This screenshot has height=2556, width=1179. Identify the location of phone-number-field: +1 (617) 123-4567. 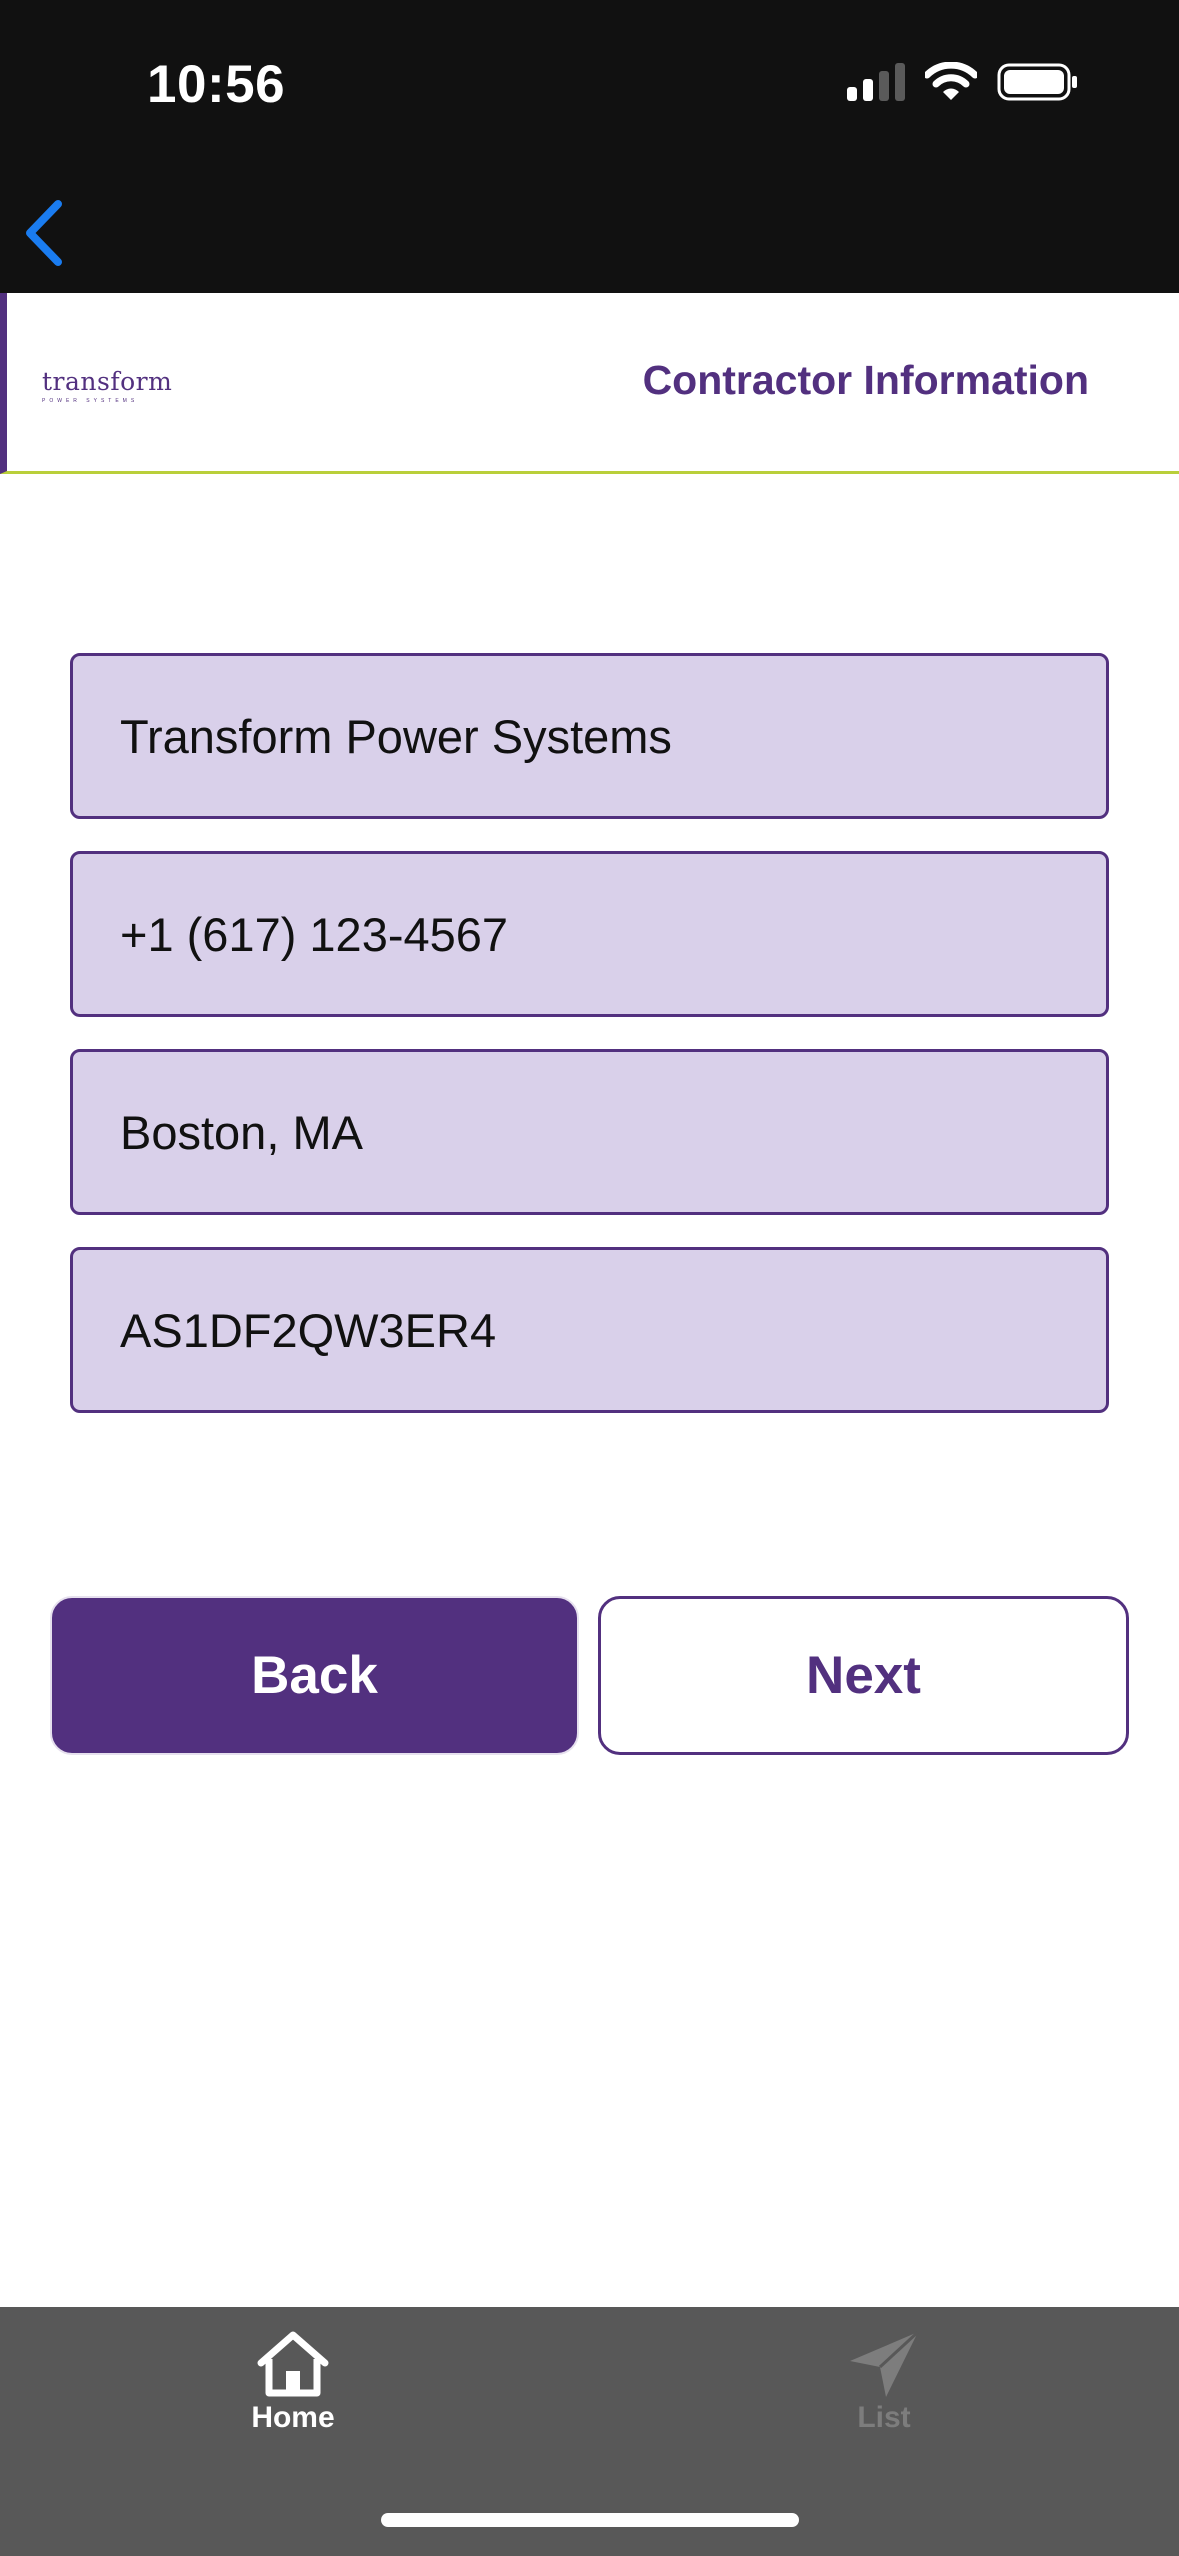
(589, 934).